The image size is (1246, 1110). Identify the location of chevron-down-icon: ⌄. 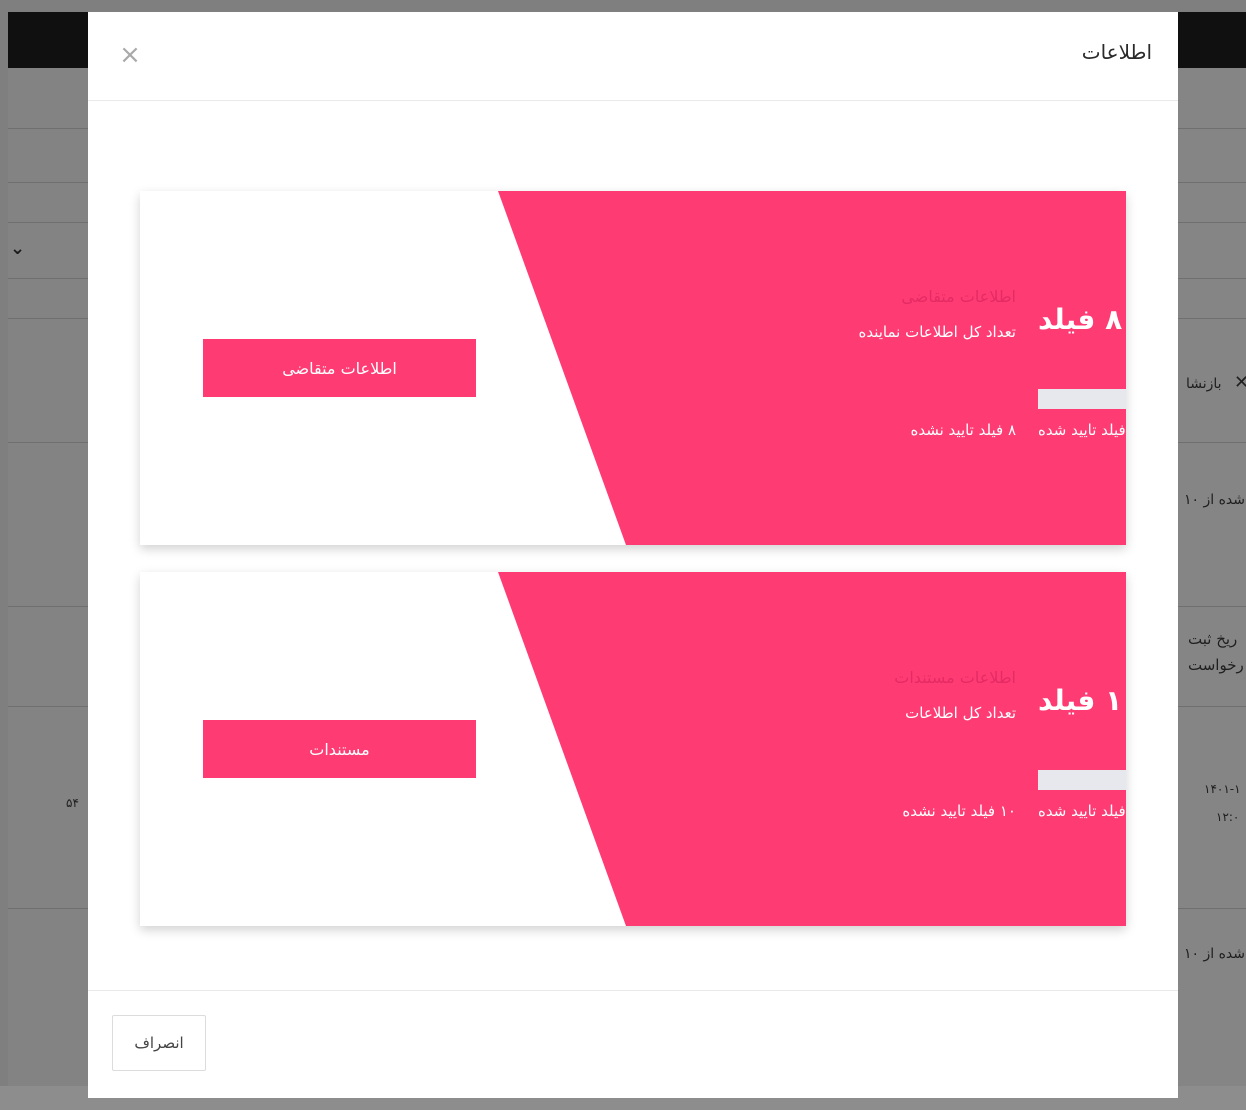
(18, 248).